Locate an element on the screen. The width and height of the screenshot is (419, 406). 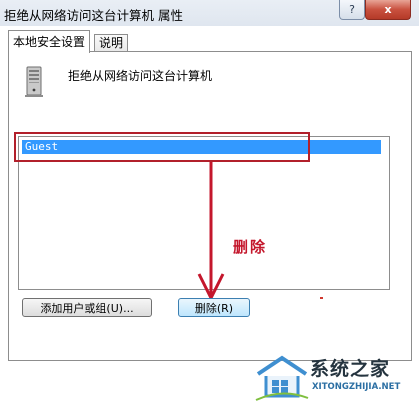
close-button: x is located at coordinates (388, 10).